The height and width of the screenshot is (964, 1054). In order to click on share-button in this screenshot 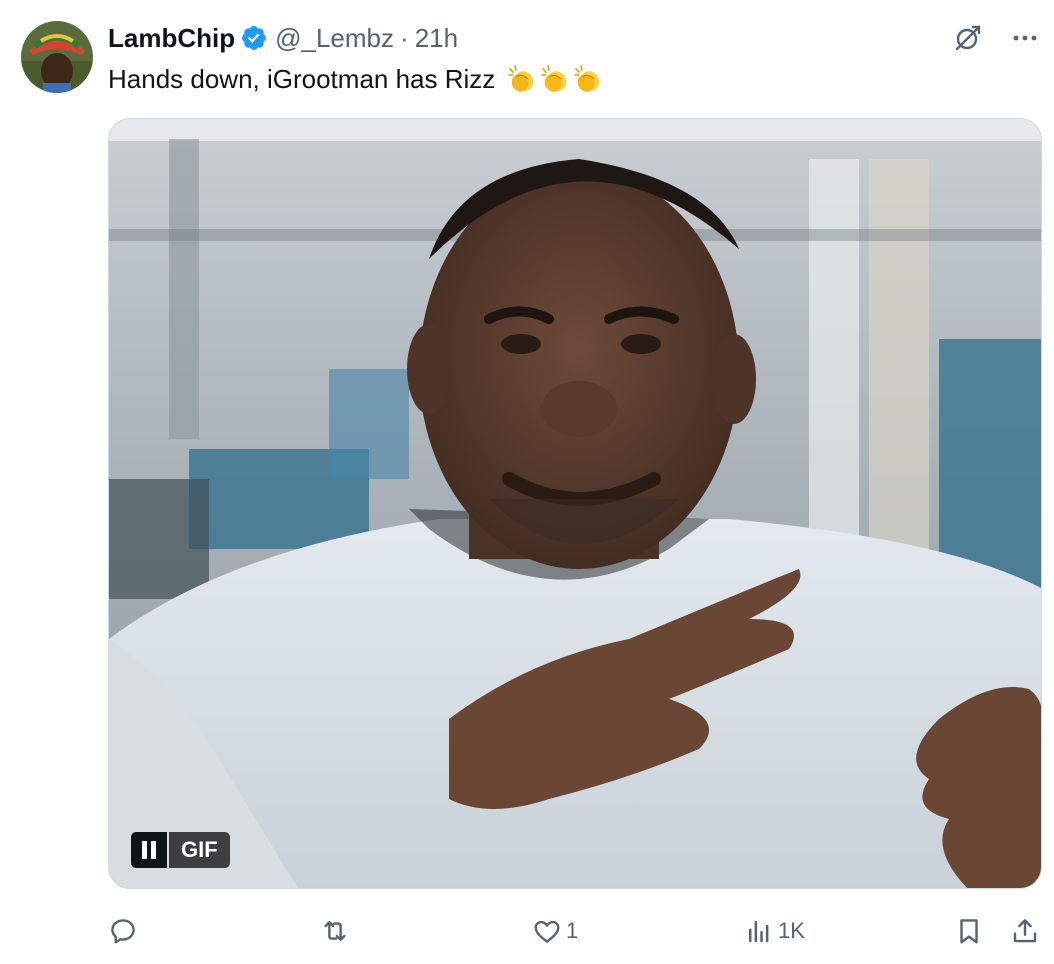, I will do `click(1025, 931)`.